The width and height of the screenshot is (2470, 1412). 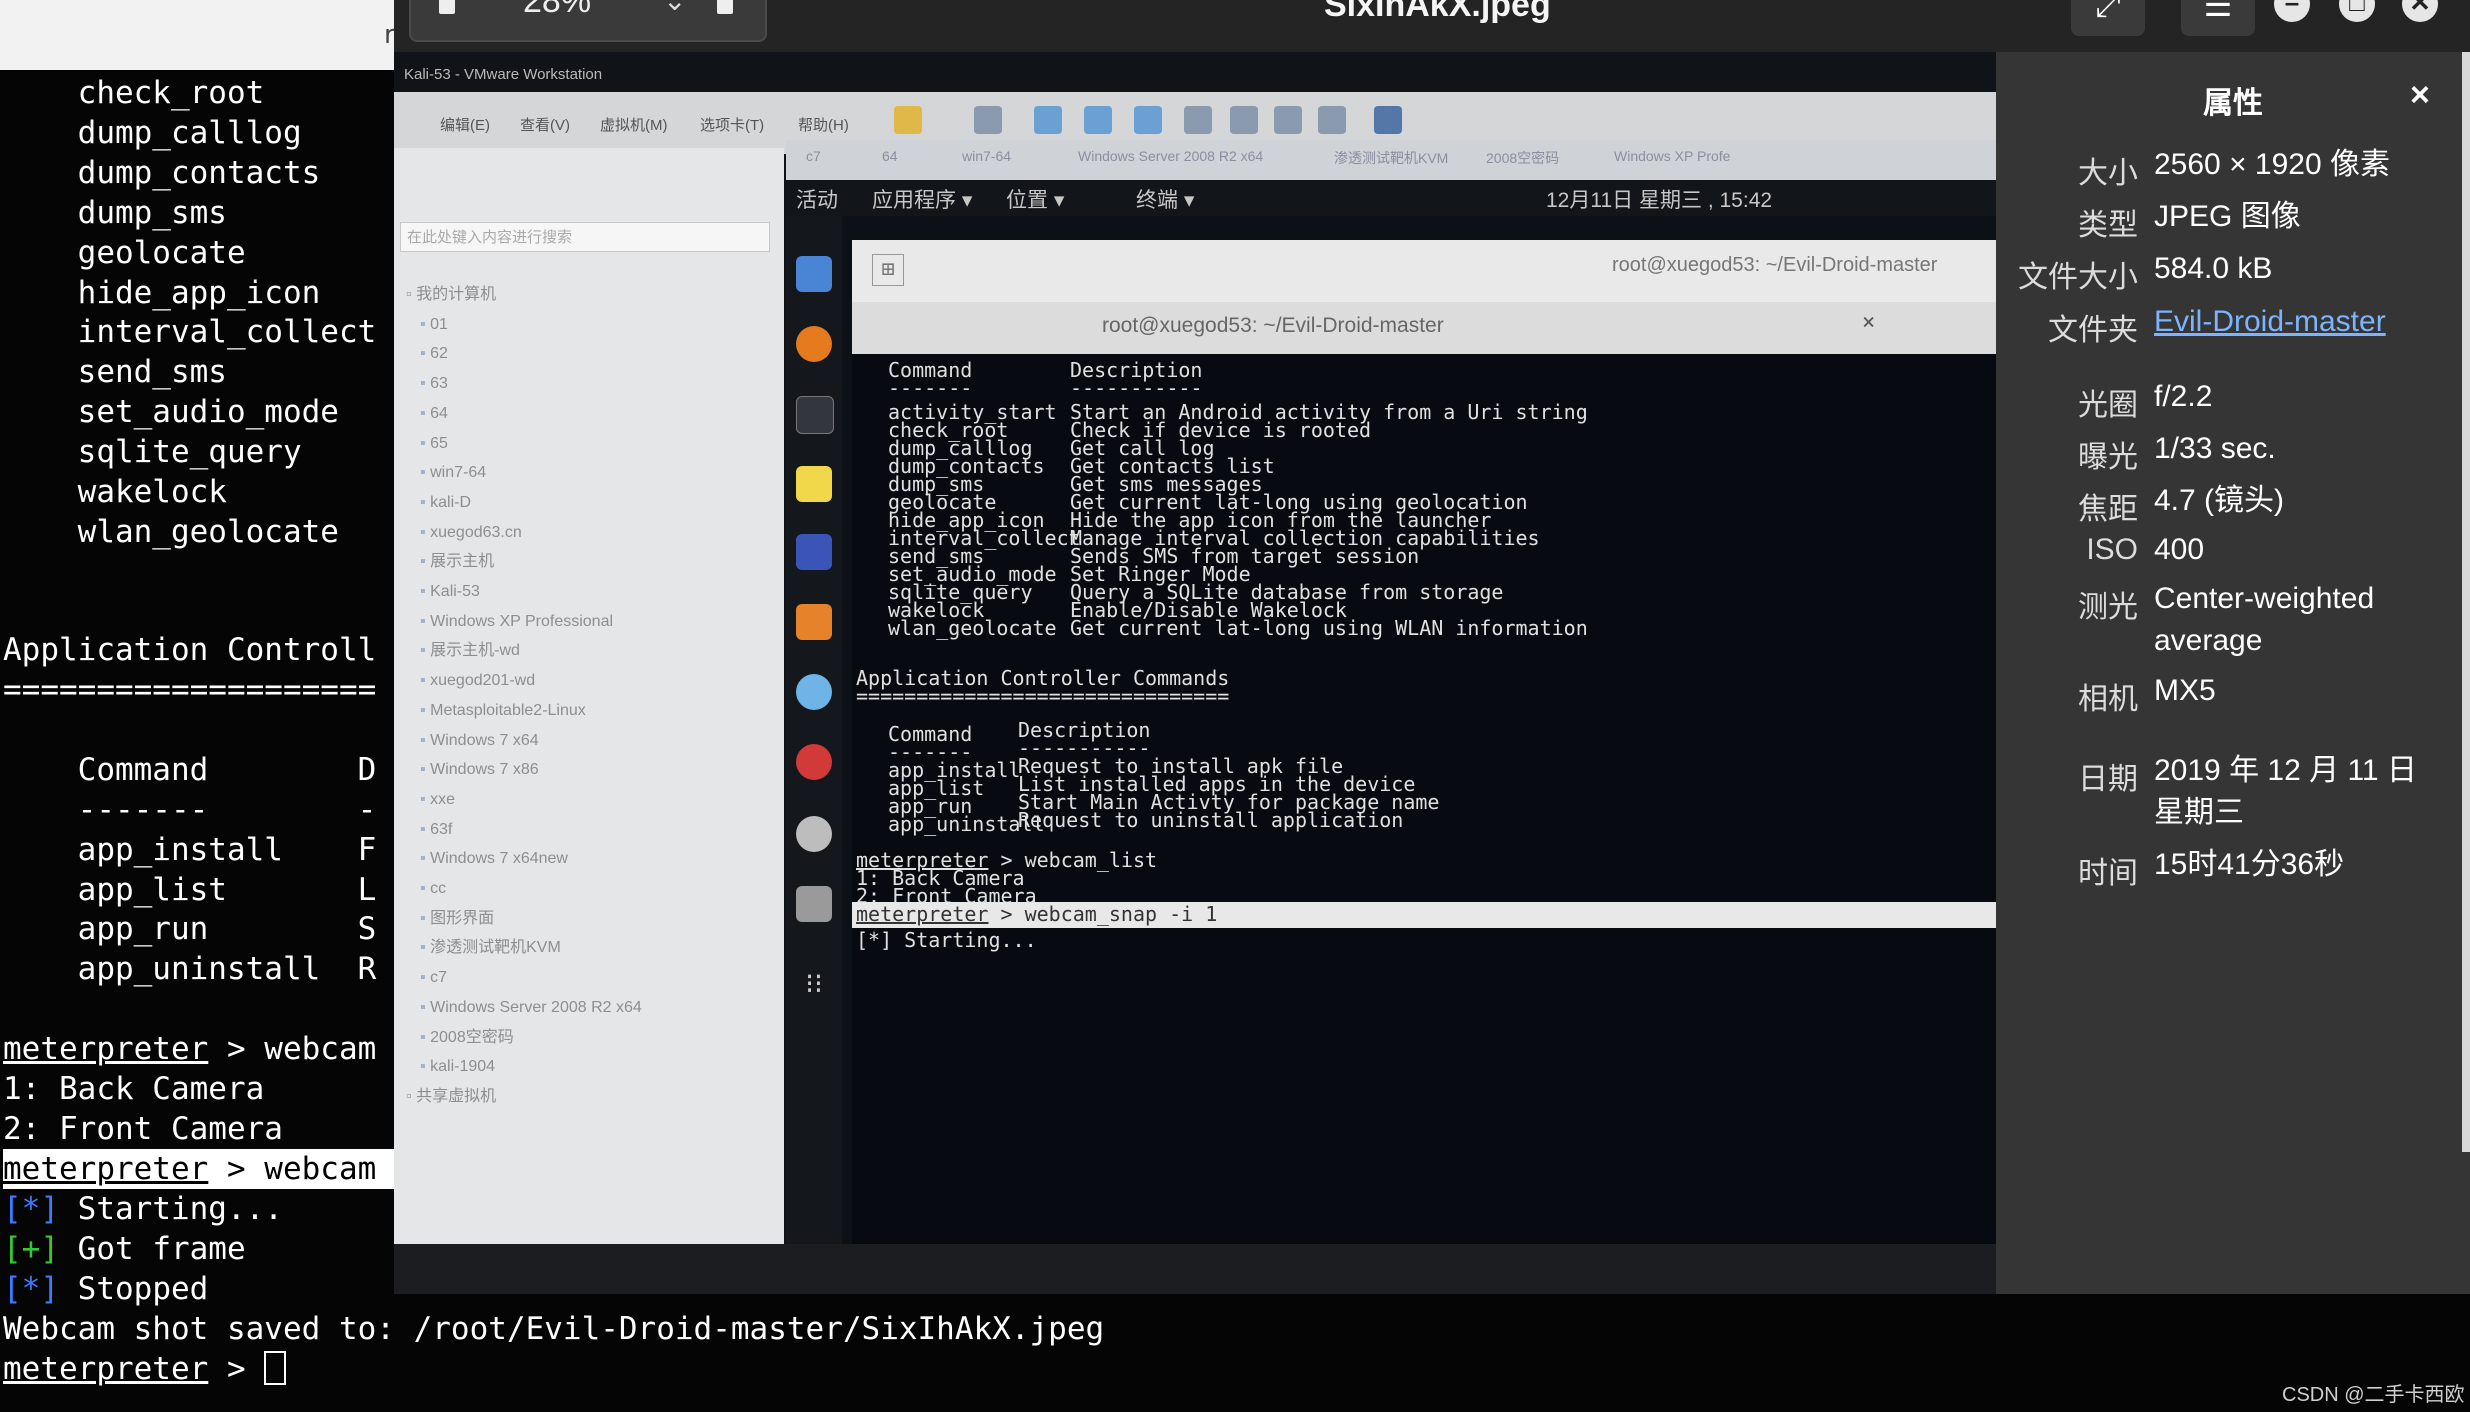 I want to click on prop-value: JPEG 图像, so click(x=2227, y=216).